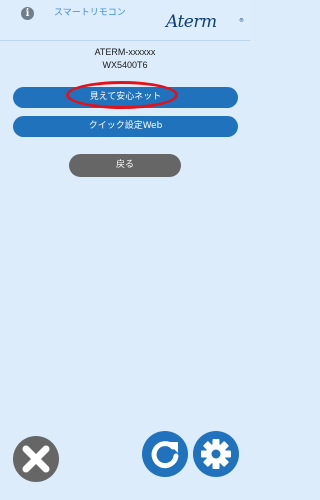 This screenshot has height=500, width=320. I want to click on gear-icon, so click(216, 454).